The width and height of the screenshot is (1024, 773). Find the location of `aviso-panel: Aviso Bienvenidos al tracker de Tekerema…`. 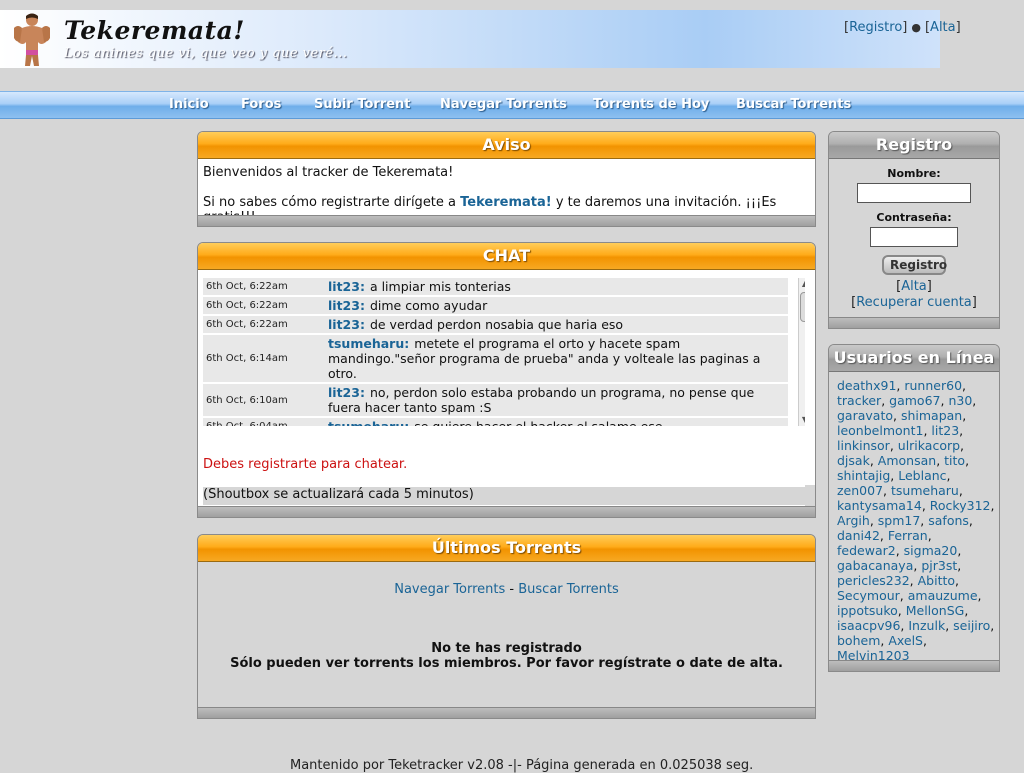

aviso-panel: Aviso Bienvenidos al tracker de Tekerema… is located at coordinates (506, 179).